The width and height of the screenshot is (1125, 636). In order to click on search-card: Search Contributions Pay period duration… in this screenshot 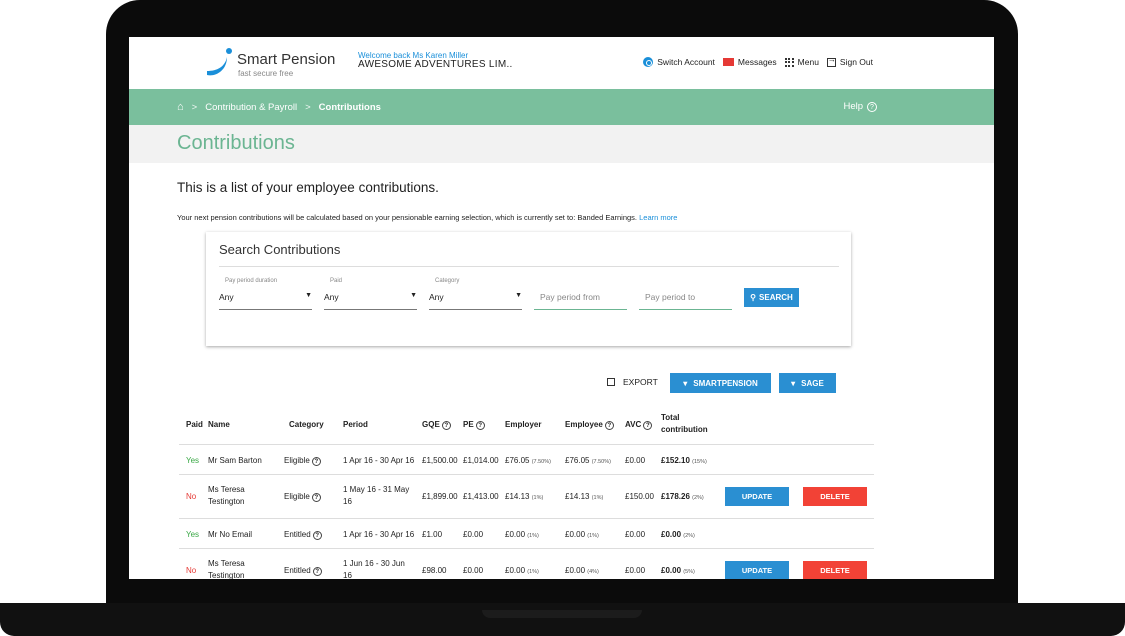, I will do `click(528, 289)`.